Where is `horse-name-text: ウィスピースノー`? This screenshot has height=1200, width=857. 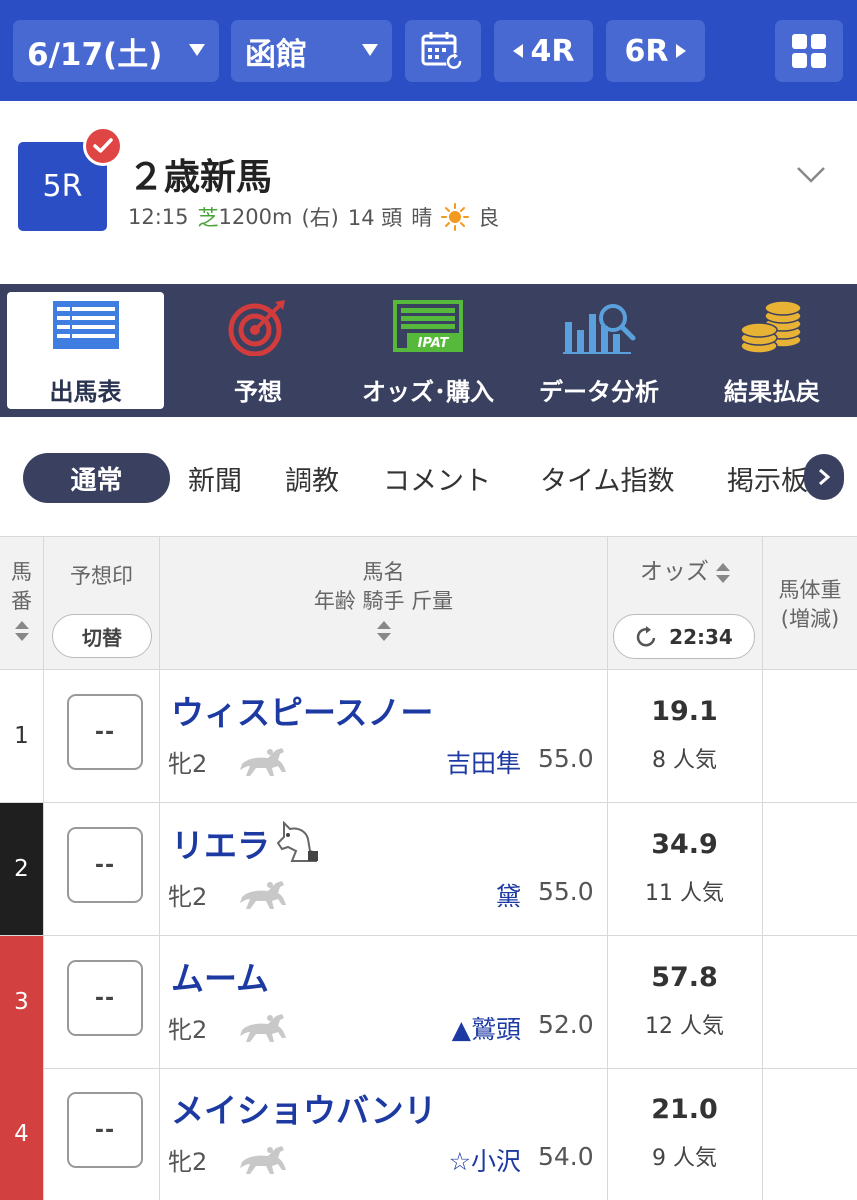 horse-name-text: ウィスピースノー is located at coordinates (302, 712).